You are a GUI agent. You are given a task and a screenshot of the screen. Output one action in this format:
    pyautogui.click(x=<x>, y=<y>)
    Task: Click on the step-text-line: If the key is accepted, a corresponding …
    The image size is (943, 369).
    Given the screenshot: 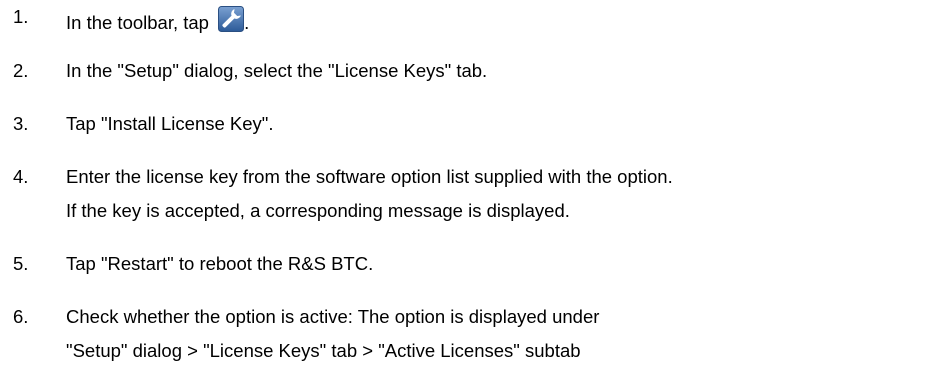 What is the action you would take?
    pyautogui.click(x=318, y=210)
    